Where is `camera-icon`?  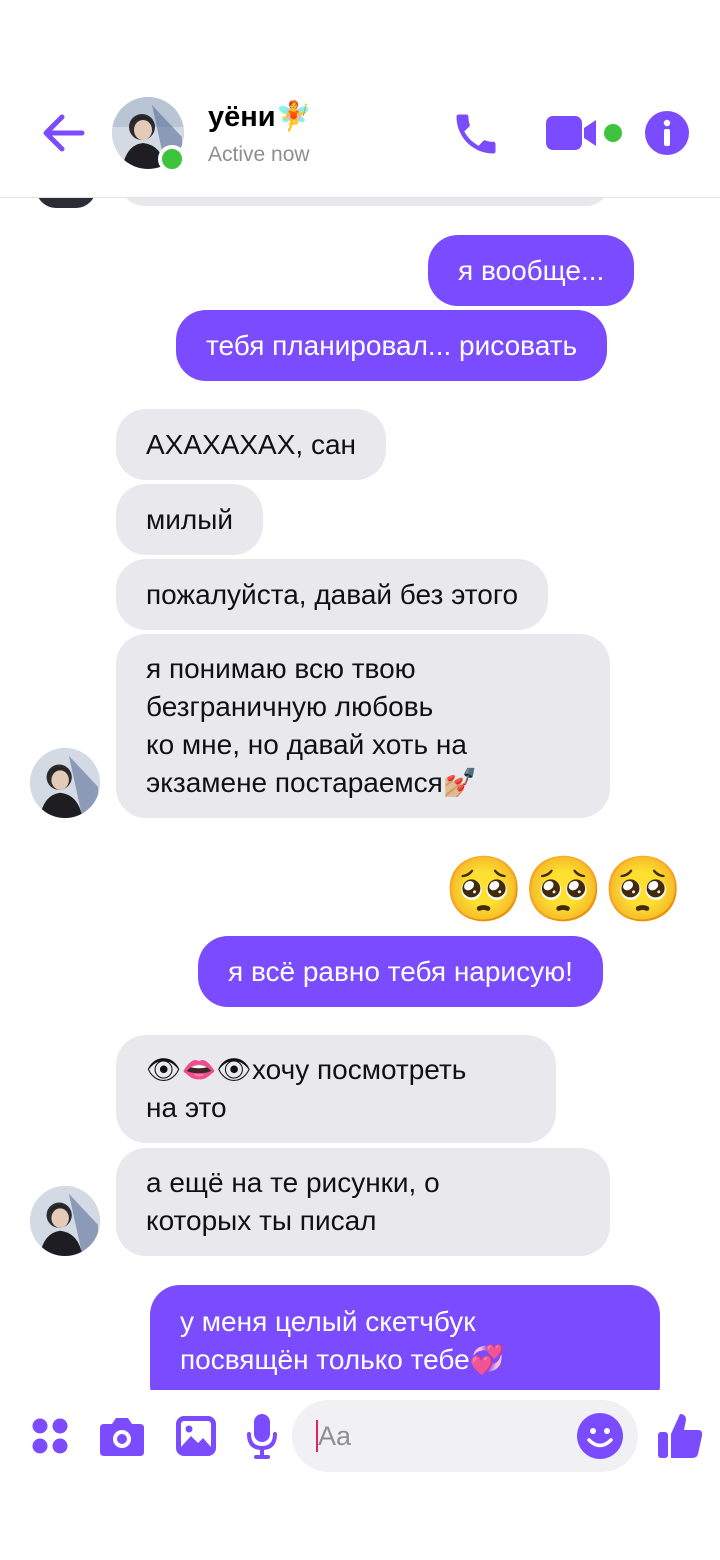 camera-icon is located at coordinates (122, 1436).